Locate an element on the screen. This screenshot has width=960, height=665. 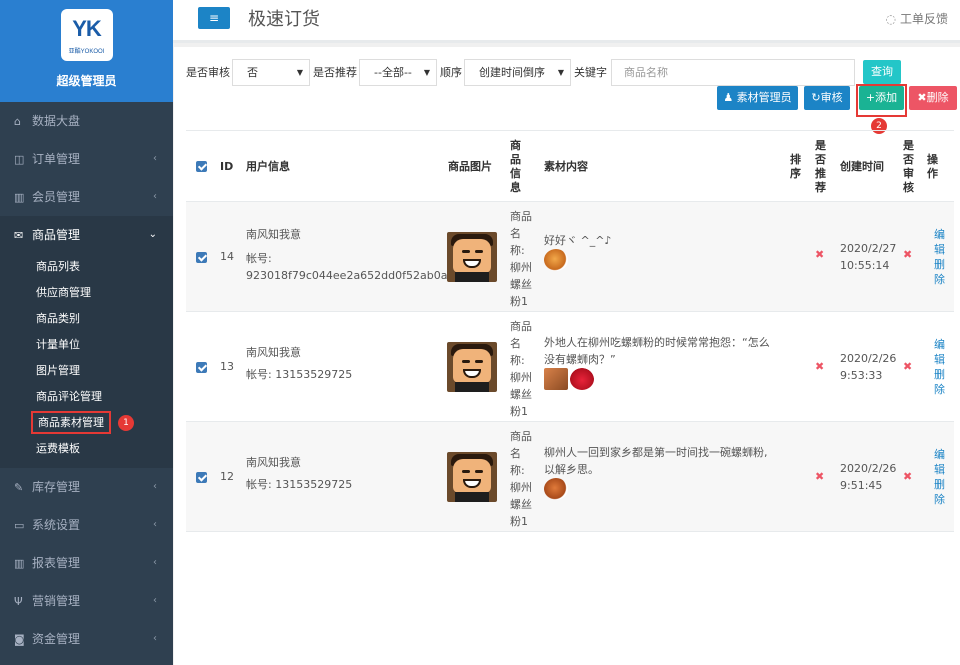
recommend-filter-select: --全部-- ▼ is located at coordinates (398, 72).